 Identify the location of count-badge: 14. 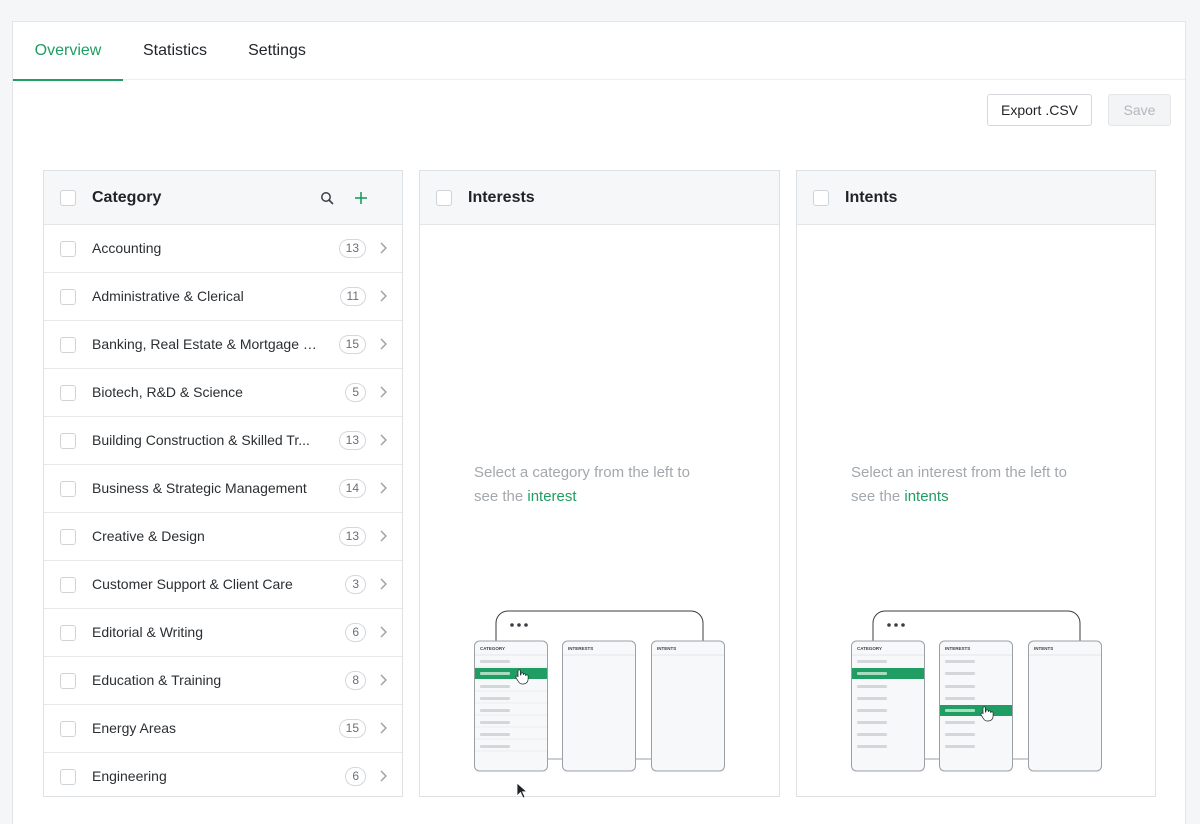
(352, 488).